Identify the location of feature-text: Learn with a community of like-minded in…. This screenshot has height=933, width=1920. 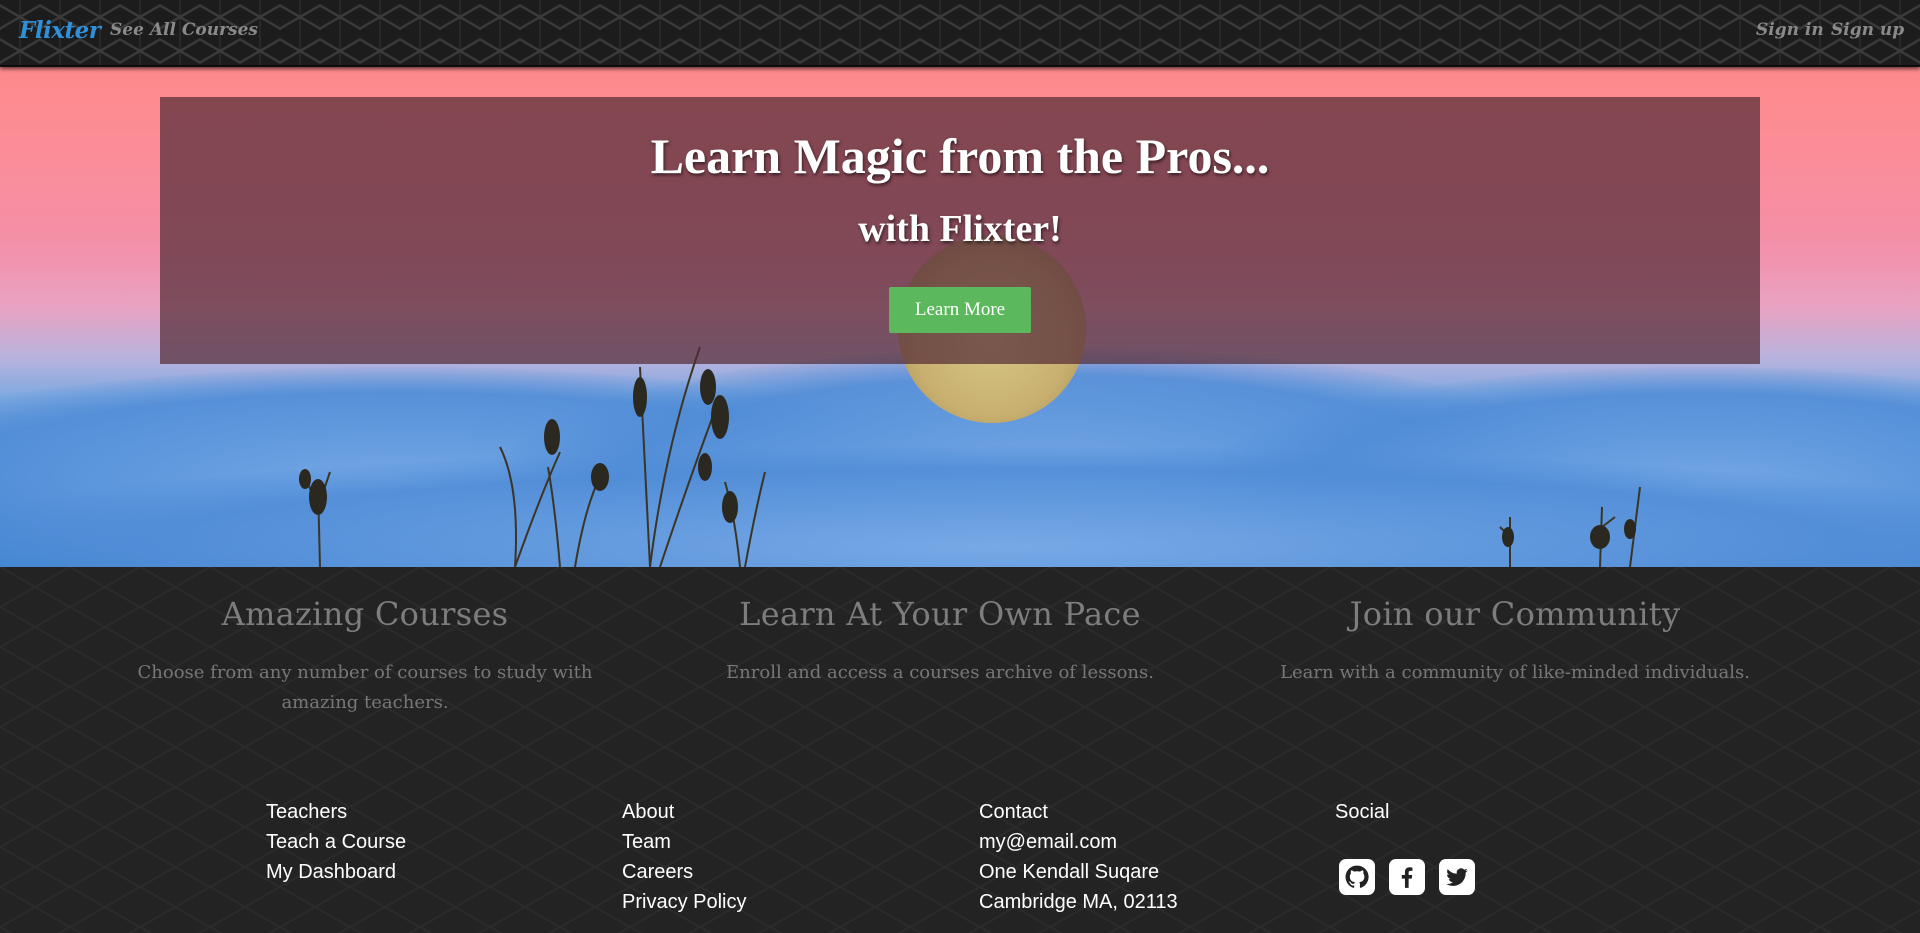
(1515, 672).